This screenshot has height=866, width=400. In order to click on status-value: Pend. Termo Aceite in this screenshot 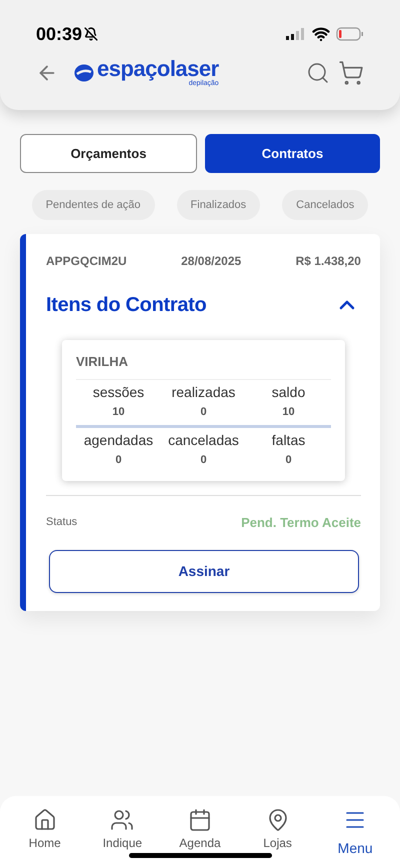, I will do `click(301, 523)`.